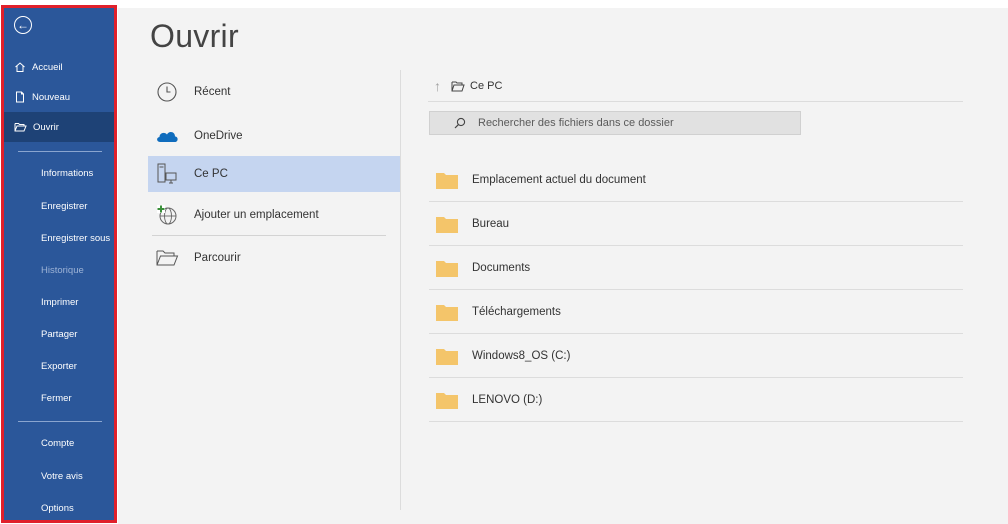  Describe the element at coordinates (468, 86) in the screenshot. I see `breadcrumb: ↑ Ce PC` at that location.